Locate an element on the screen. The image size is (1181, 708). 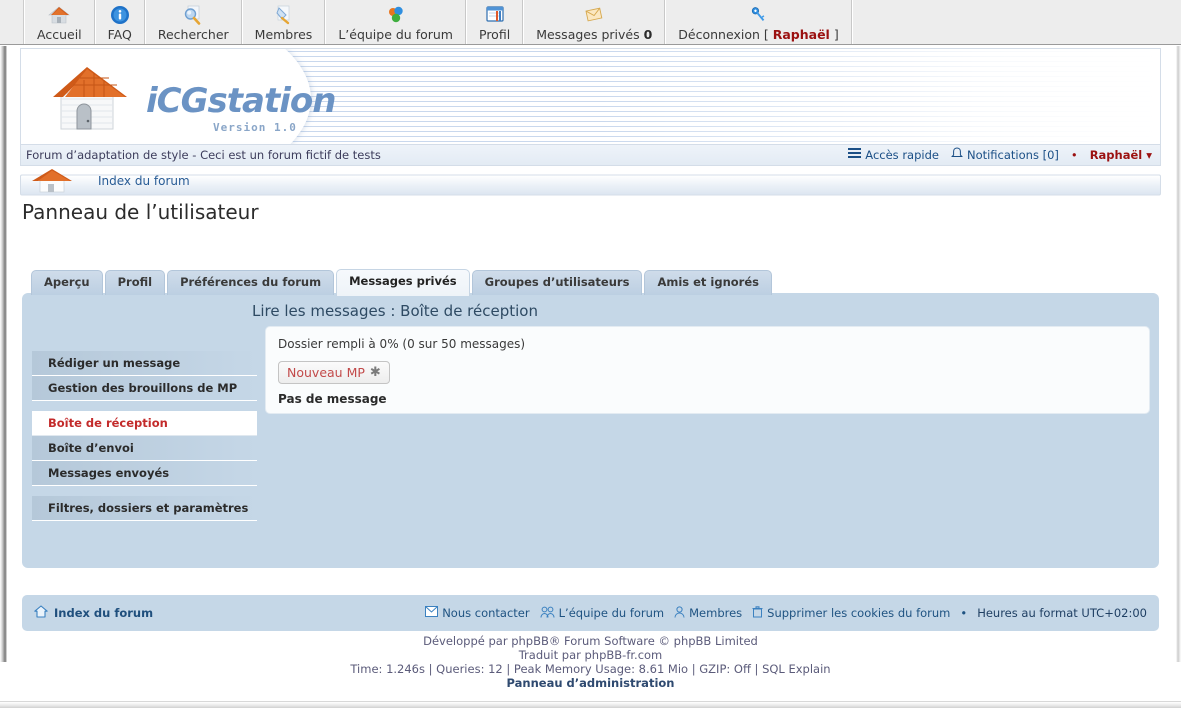
breadcrumb: Index du forum is located at coordinates (590, 181).